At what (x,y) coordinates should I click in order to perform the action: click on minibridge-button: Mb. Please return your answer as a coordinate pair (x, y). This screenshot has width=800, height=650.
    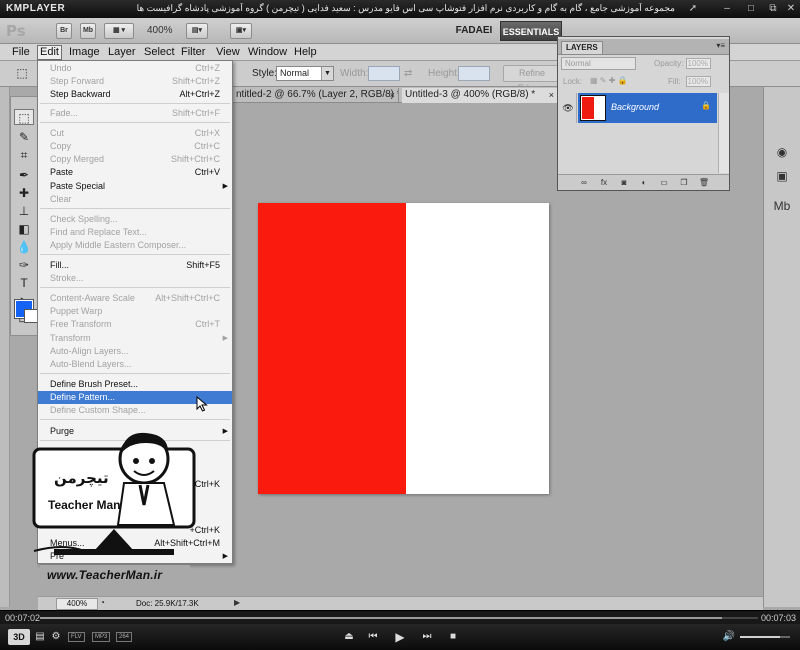
    Looking at the image, I should click on (88, 31).